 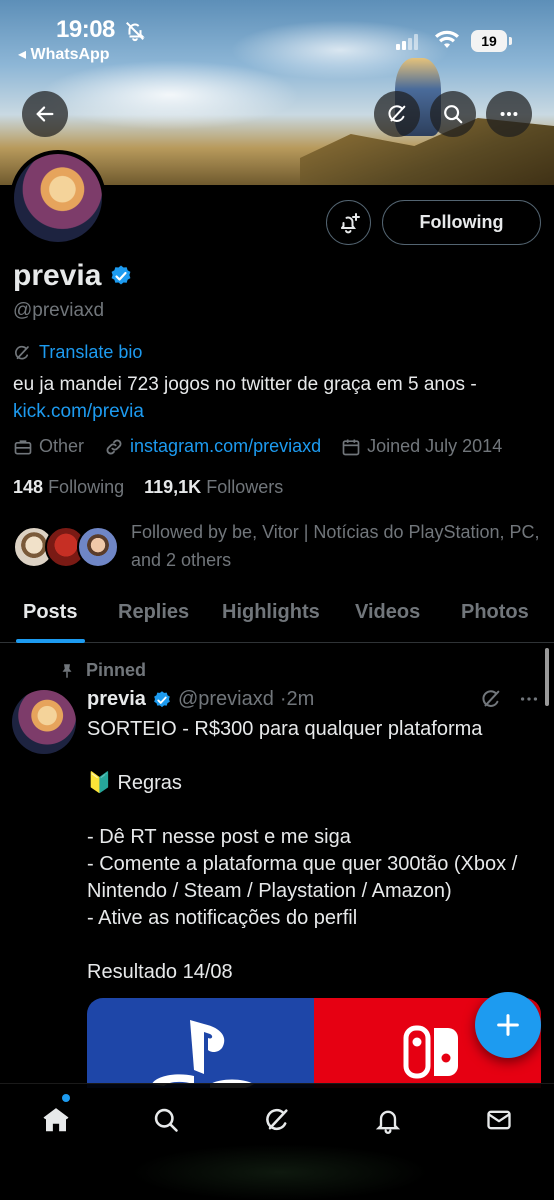 I want to click on tab-replies: Replies, so click(x=153, y=612).